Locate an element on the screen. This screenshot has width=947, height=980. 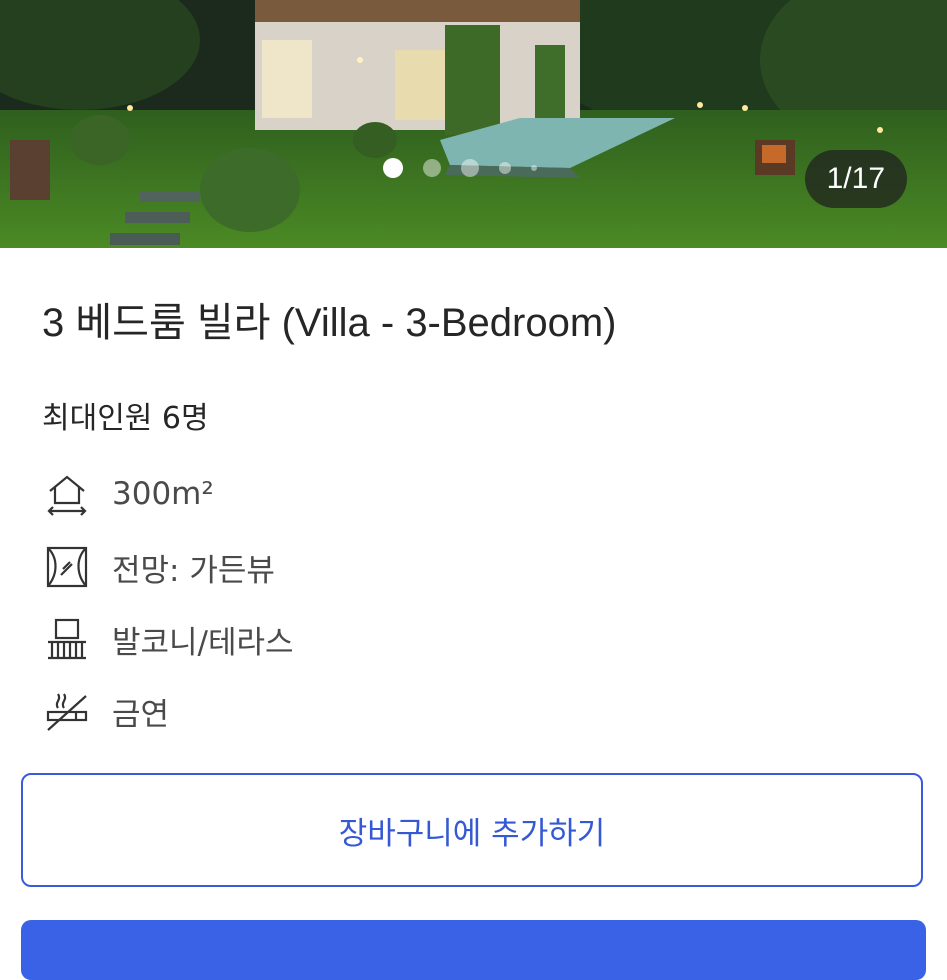
feature-view: 전망: 가든뷰 is located at coordinates (158, 567).